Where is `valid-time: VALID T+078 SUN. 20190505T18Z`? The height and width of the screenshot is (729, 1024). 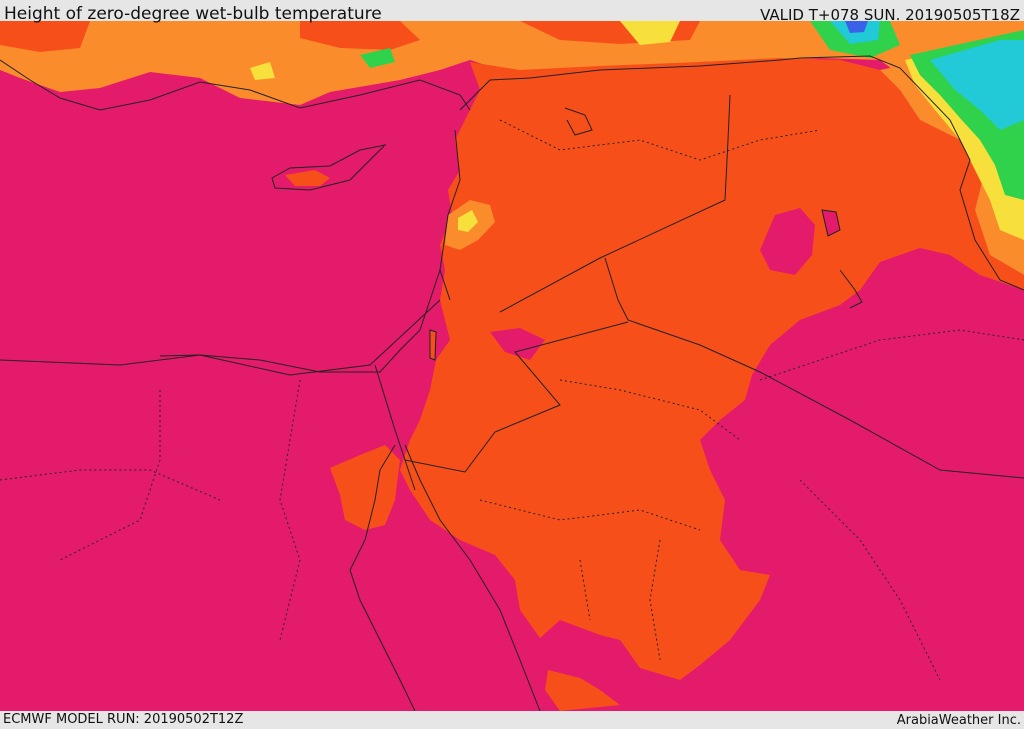 valid-time: VALID T+078 SUN. 20190505T18Z is located at coordinates (890, 15).